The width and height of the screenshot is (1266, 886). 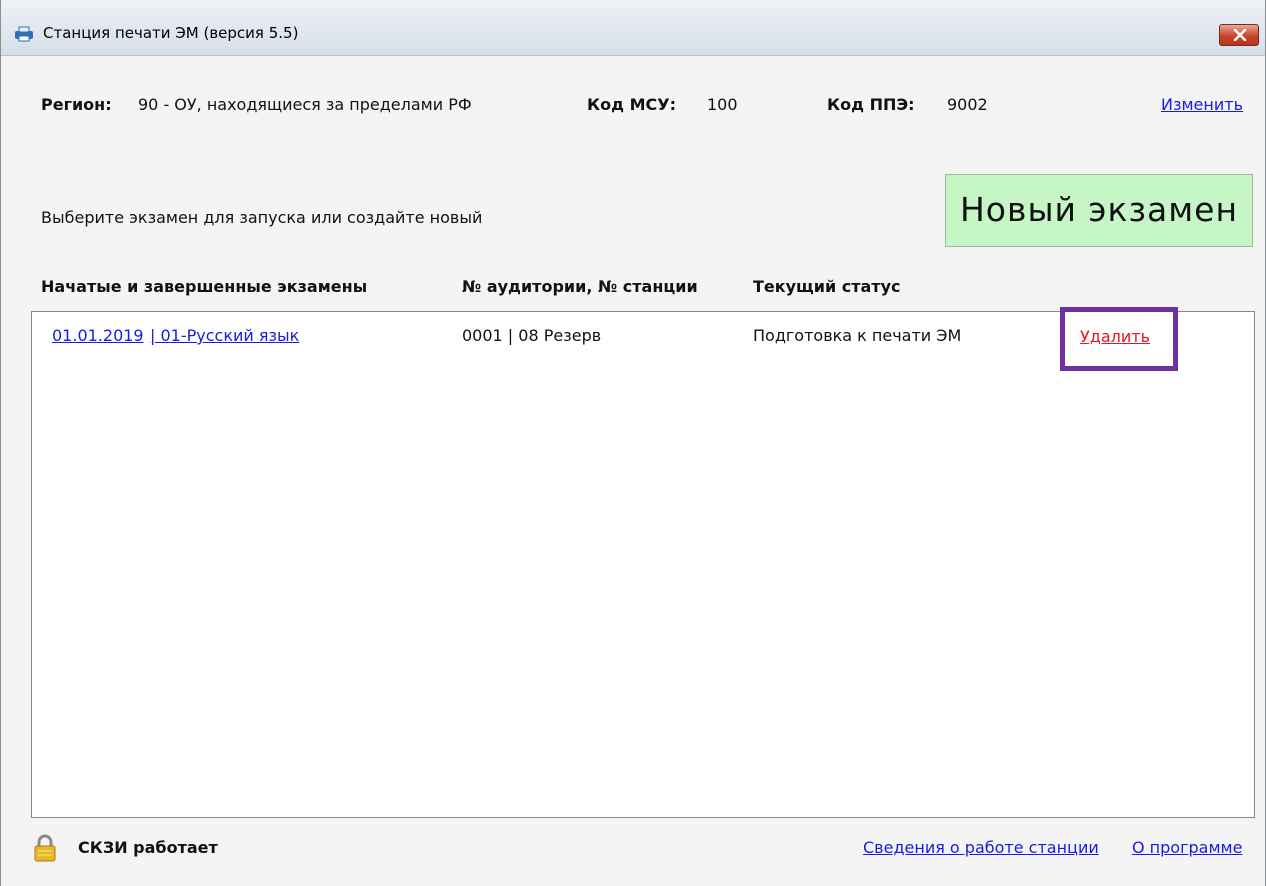 What do you see at coordinates (45, 850) in the screenshot?
I see `lock-icon` at bounding box center [45, 850].